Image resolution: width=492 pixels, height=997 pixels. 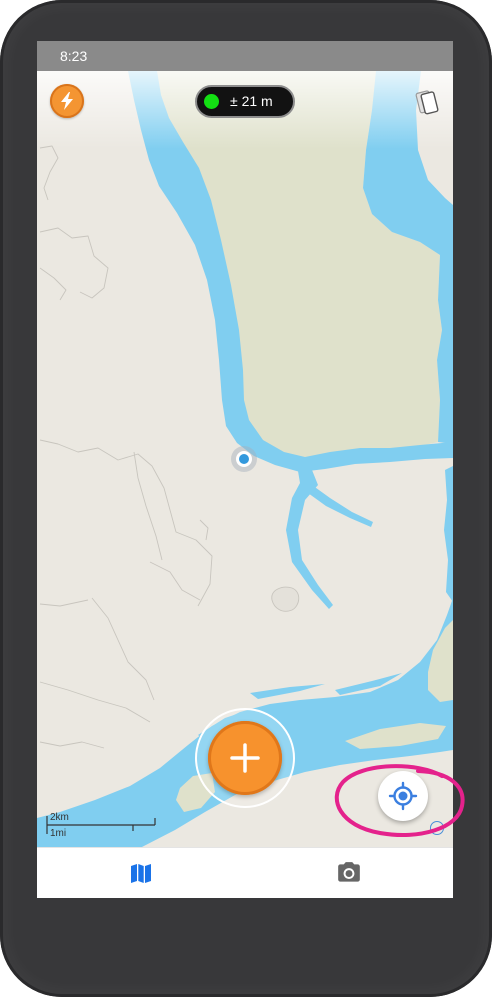 I want to click on status-time: 8:23, so click(x=74, y=56).